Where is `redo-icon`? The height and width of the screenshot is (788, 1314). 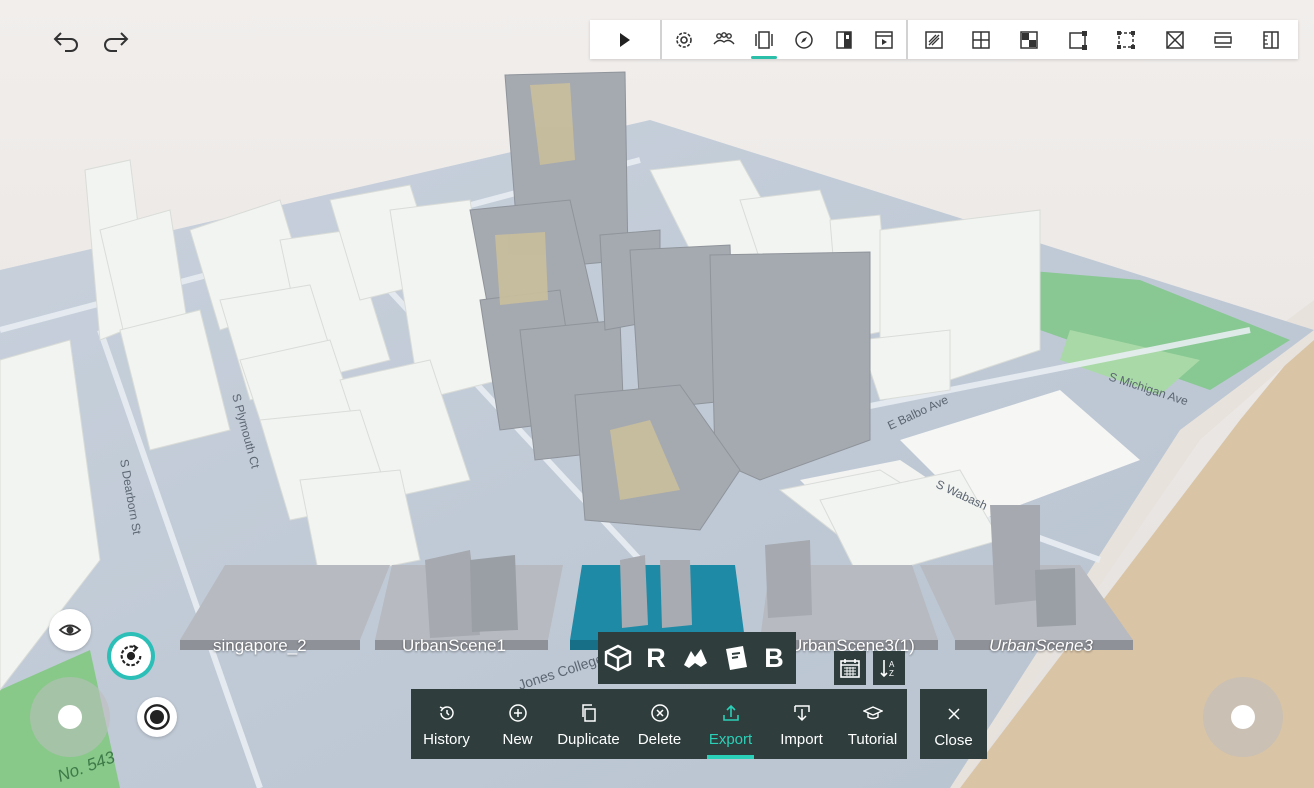 redo-icon is located at coordinates (116, 42).